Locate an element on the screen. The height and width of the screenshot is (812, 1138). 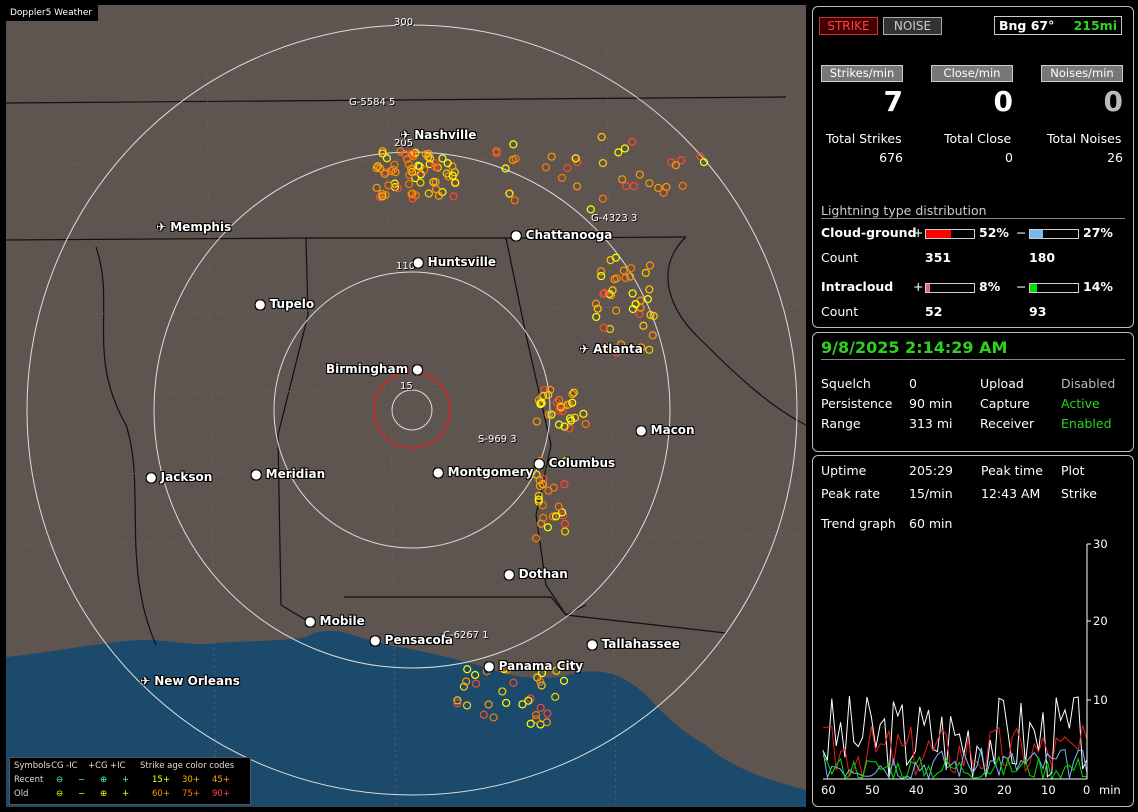
neg-ic-old-icon: − is located at coordinates (82, 794).